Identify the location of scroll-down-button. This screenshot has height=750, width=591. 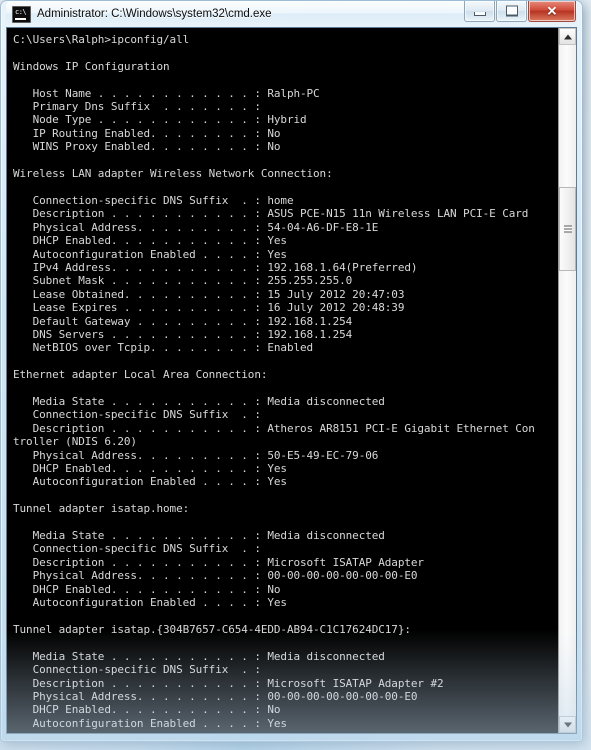
(567, 724).